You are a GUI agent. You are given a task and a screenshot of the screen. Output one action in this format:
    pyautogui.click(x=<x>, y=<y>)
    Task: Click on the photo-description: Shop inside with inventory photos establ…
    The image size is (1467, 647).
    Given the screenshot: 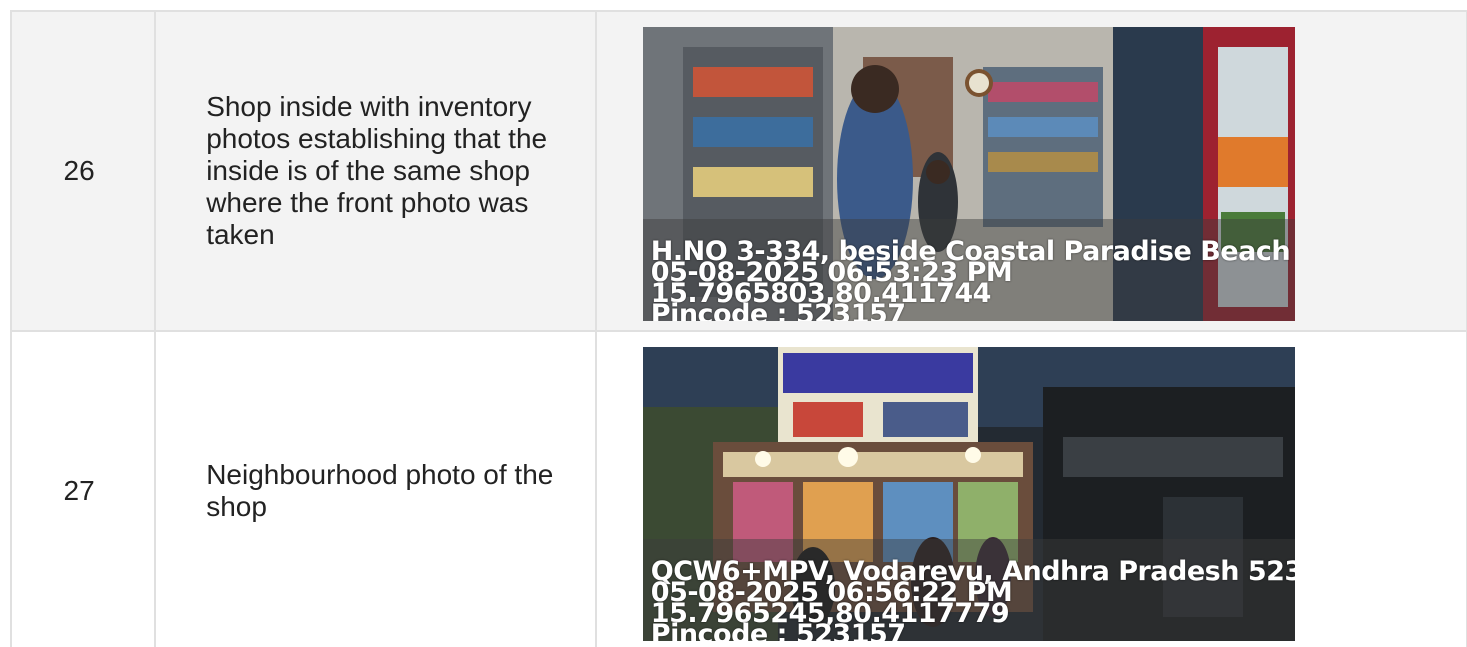 What is the action you would take?
    pyautogui.click(x=377, y=170)
    